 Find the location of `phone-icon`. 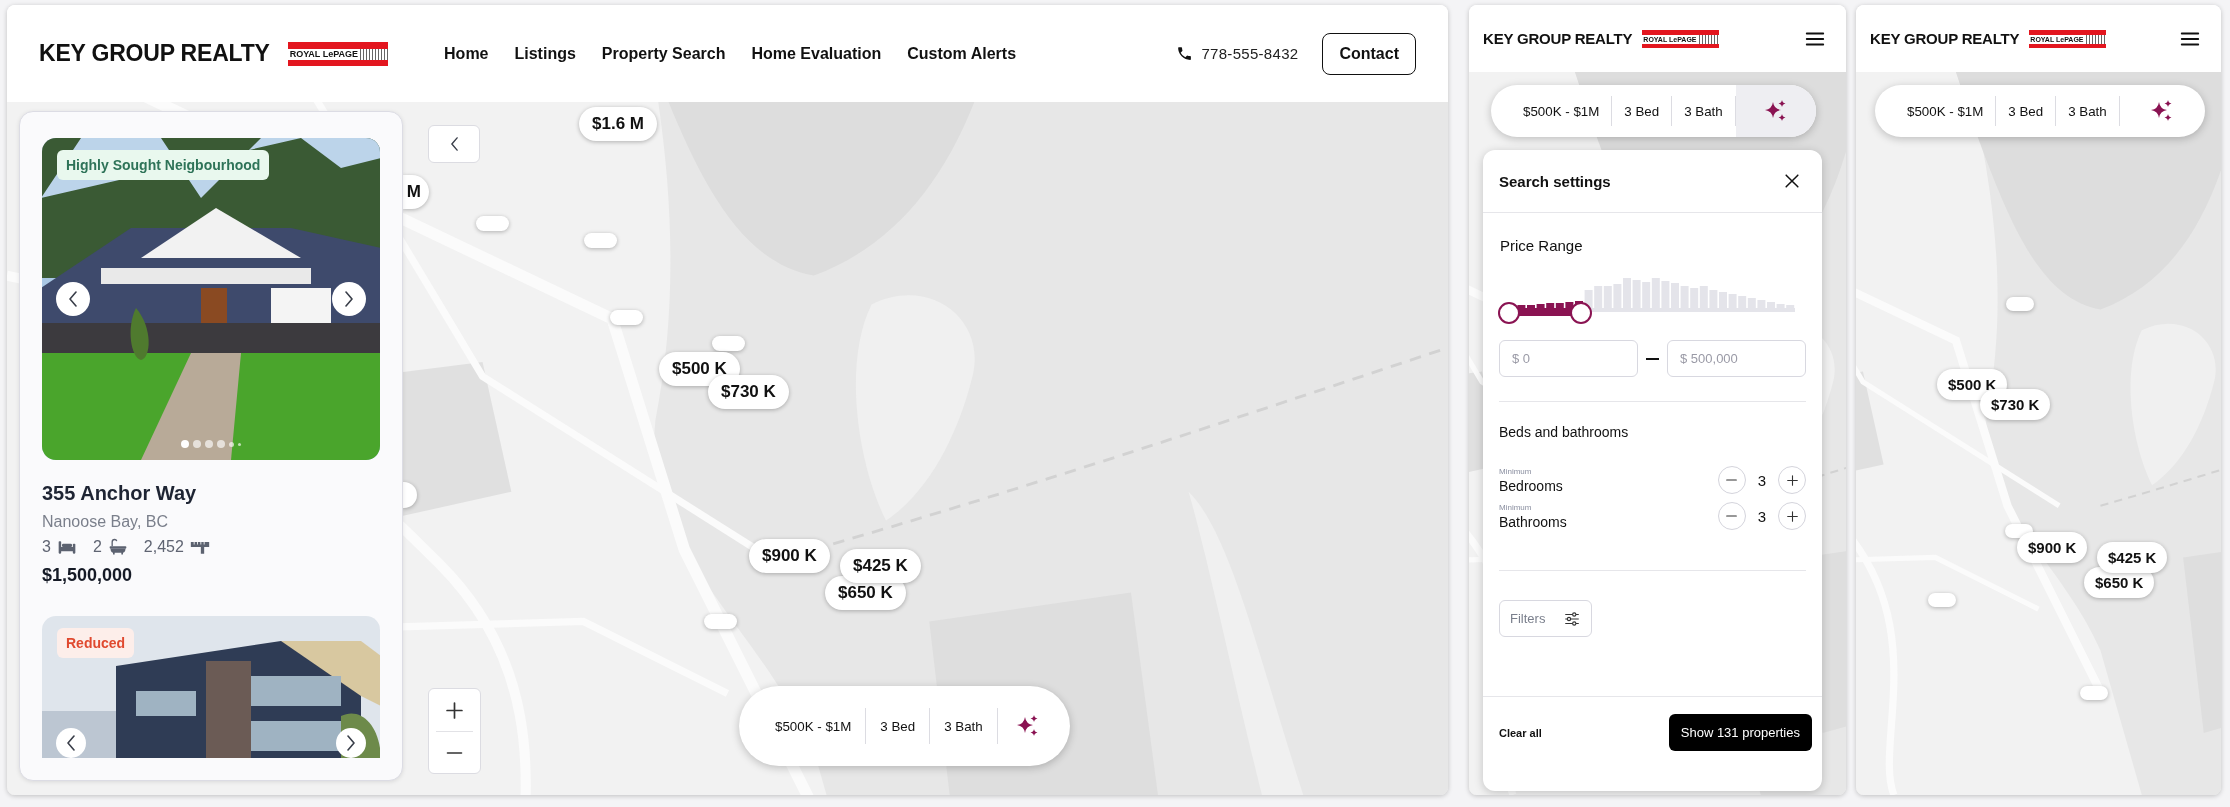

phone-icon is located at coordinates (1185, 53).